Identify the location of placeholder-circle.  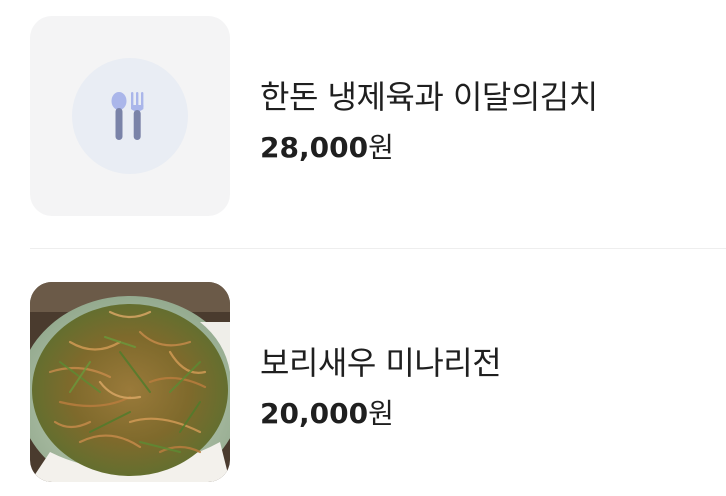
(130, 116).